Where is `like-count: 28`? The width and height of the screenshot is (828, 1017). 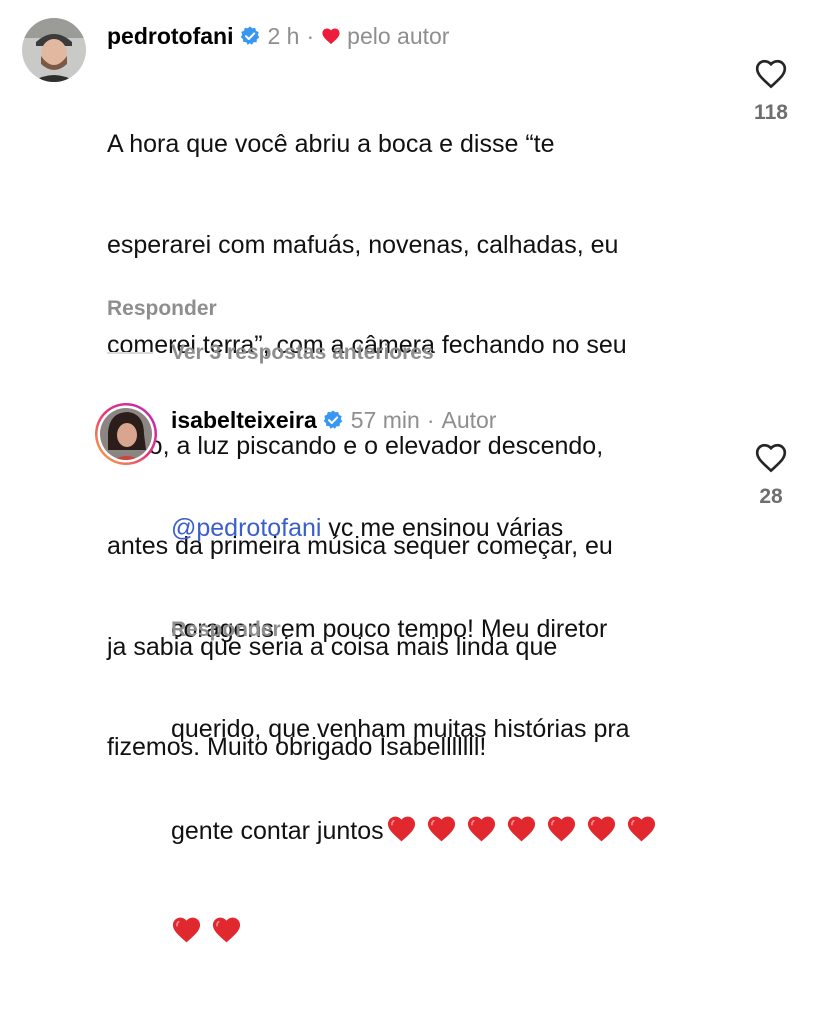
like-count: 28 is located at coordinates (771, 496).